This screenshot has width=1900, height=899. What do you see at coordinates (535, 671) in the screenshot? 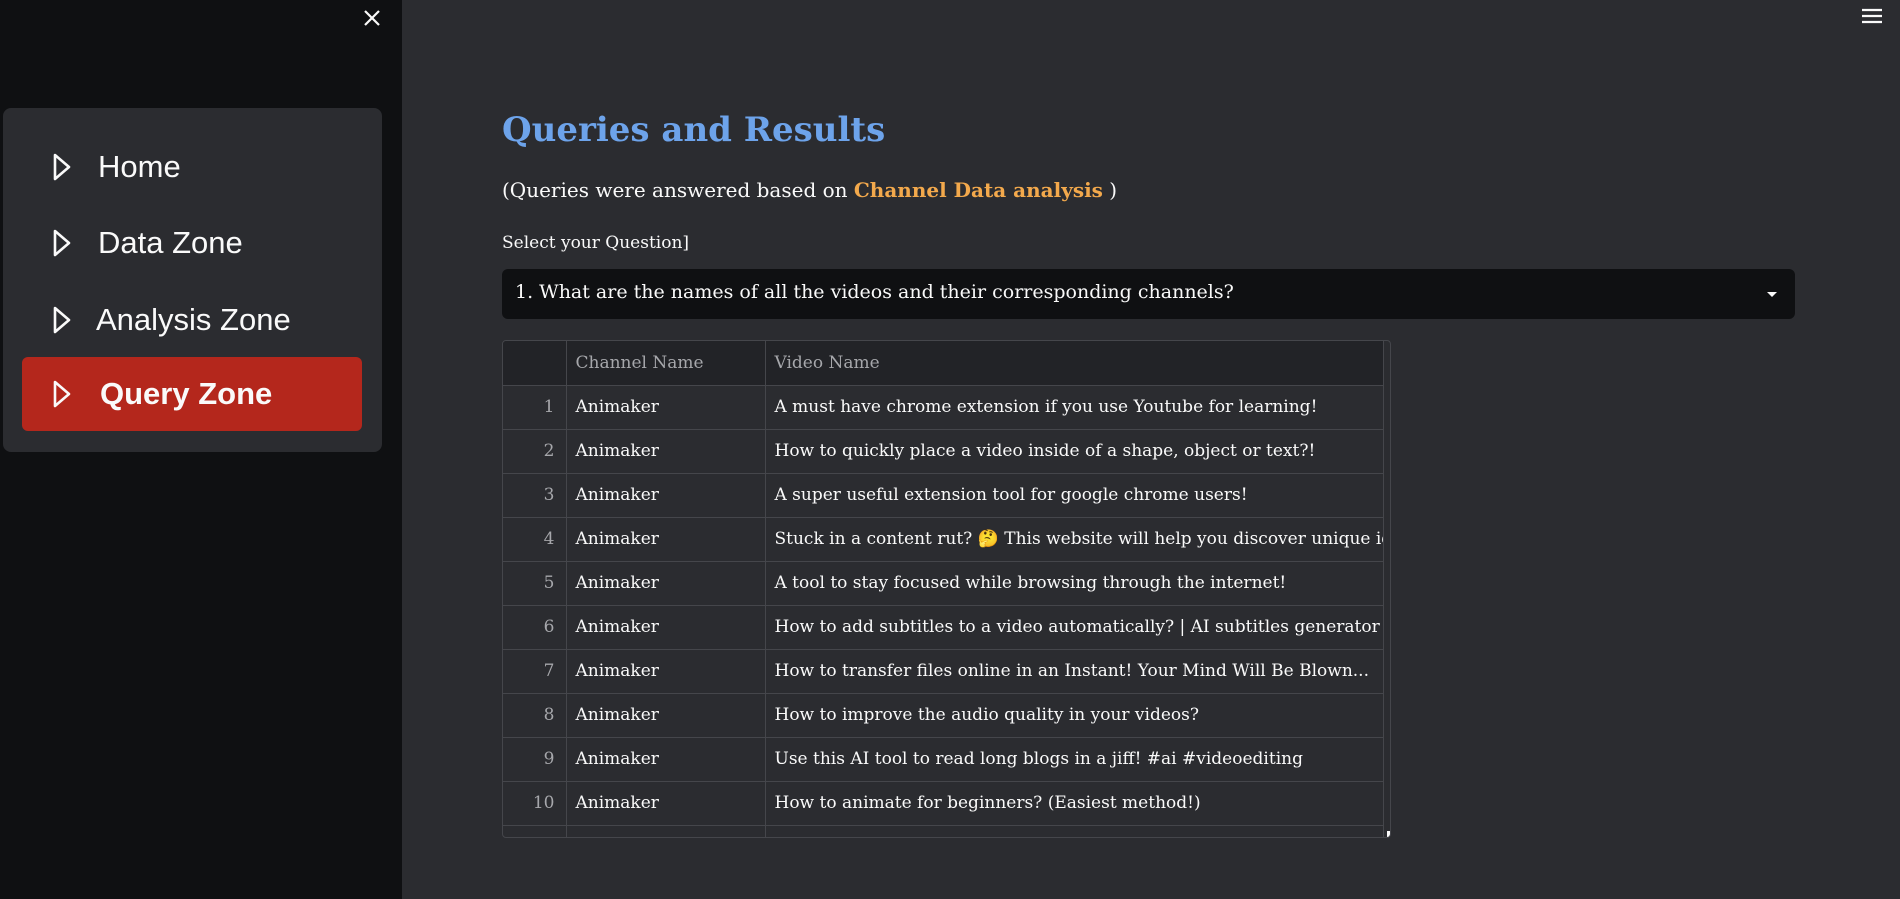
I see `row-index: 7` at bounding box center [535, 671].